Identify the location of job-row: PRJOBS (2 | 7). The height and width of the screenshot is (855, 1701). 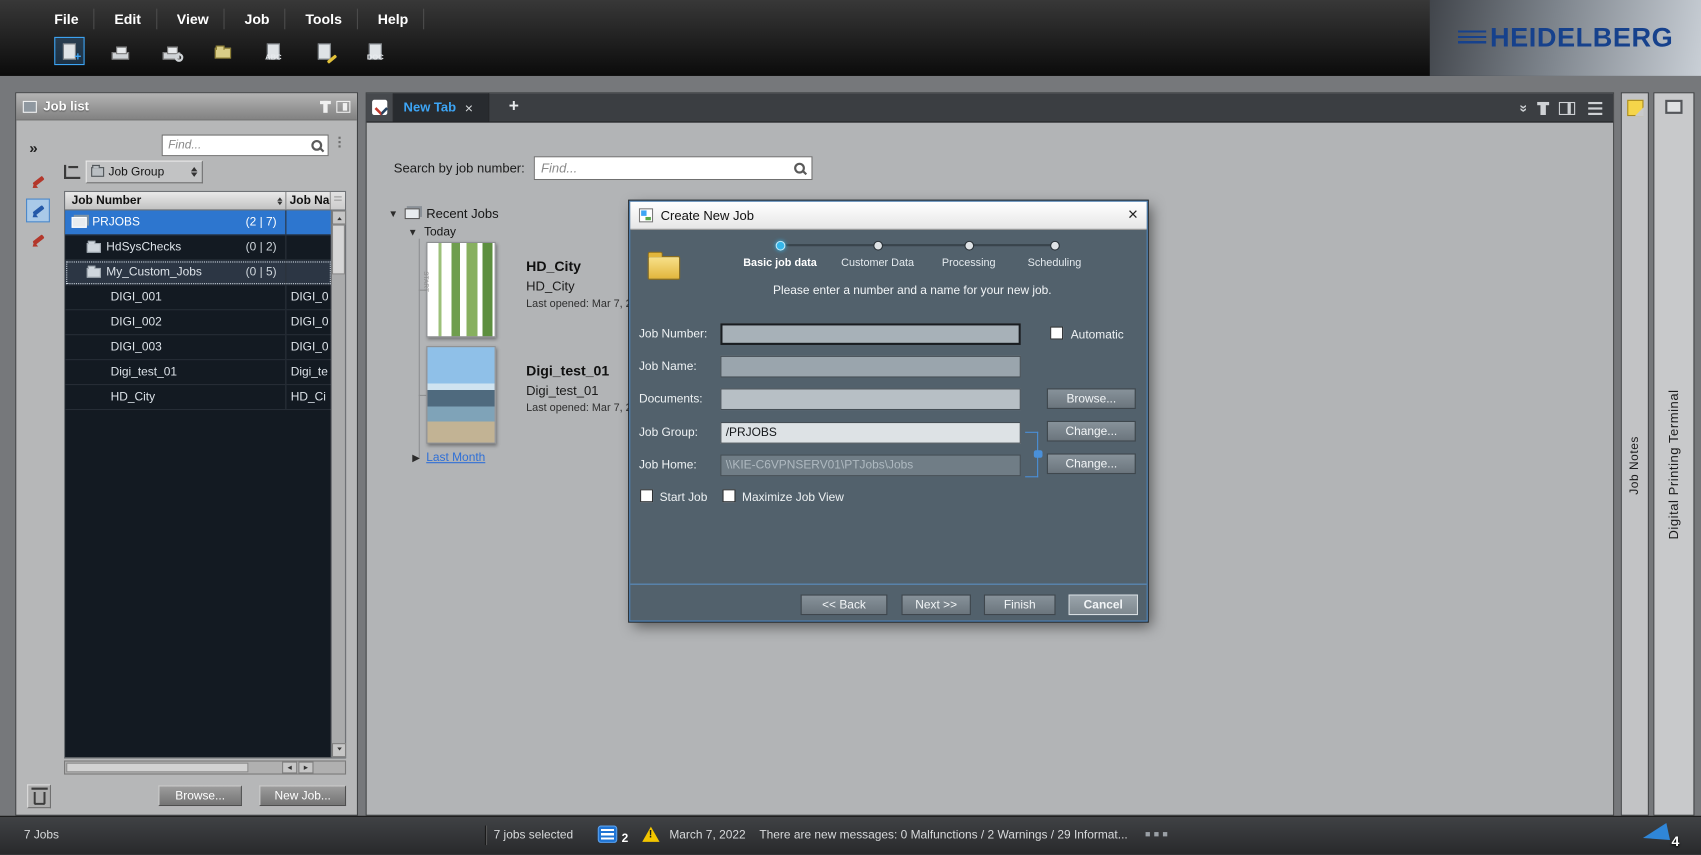
(198, 223).